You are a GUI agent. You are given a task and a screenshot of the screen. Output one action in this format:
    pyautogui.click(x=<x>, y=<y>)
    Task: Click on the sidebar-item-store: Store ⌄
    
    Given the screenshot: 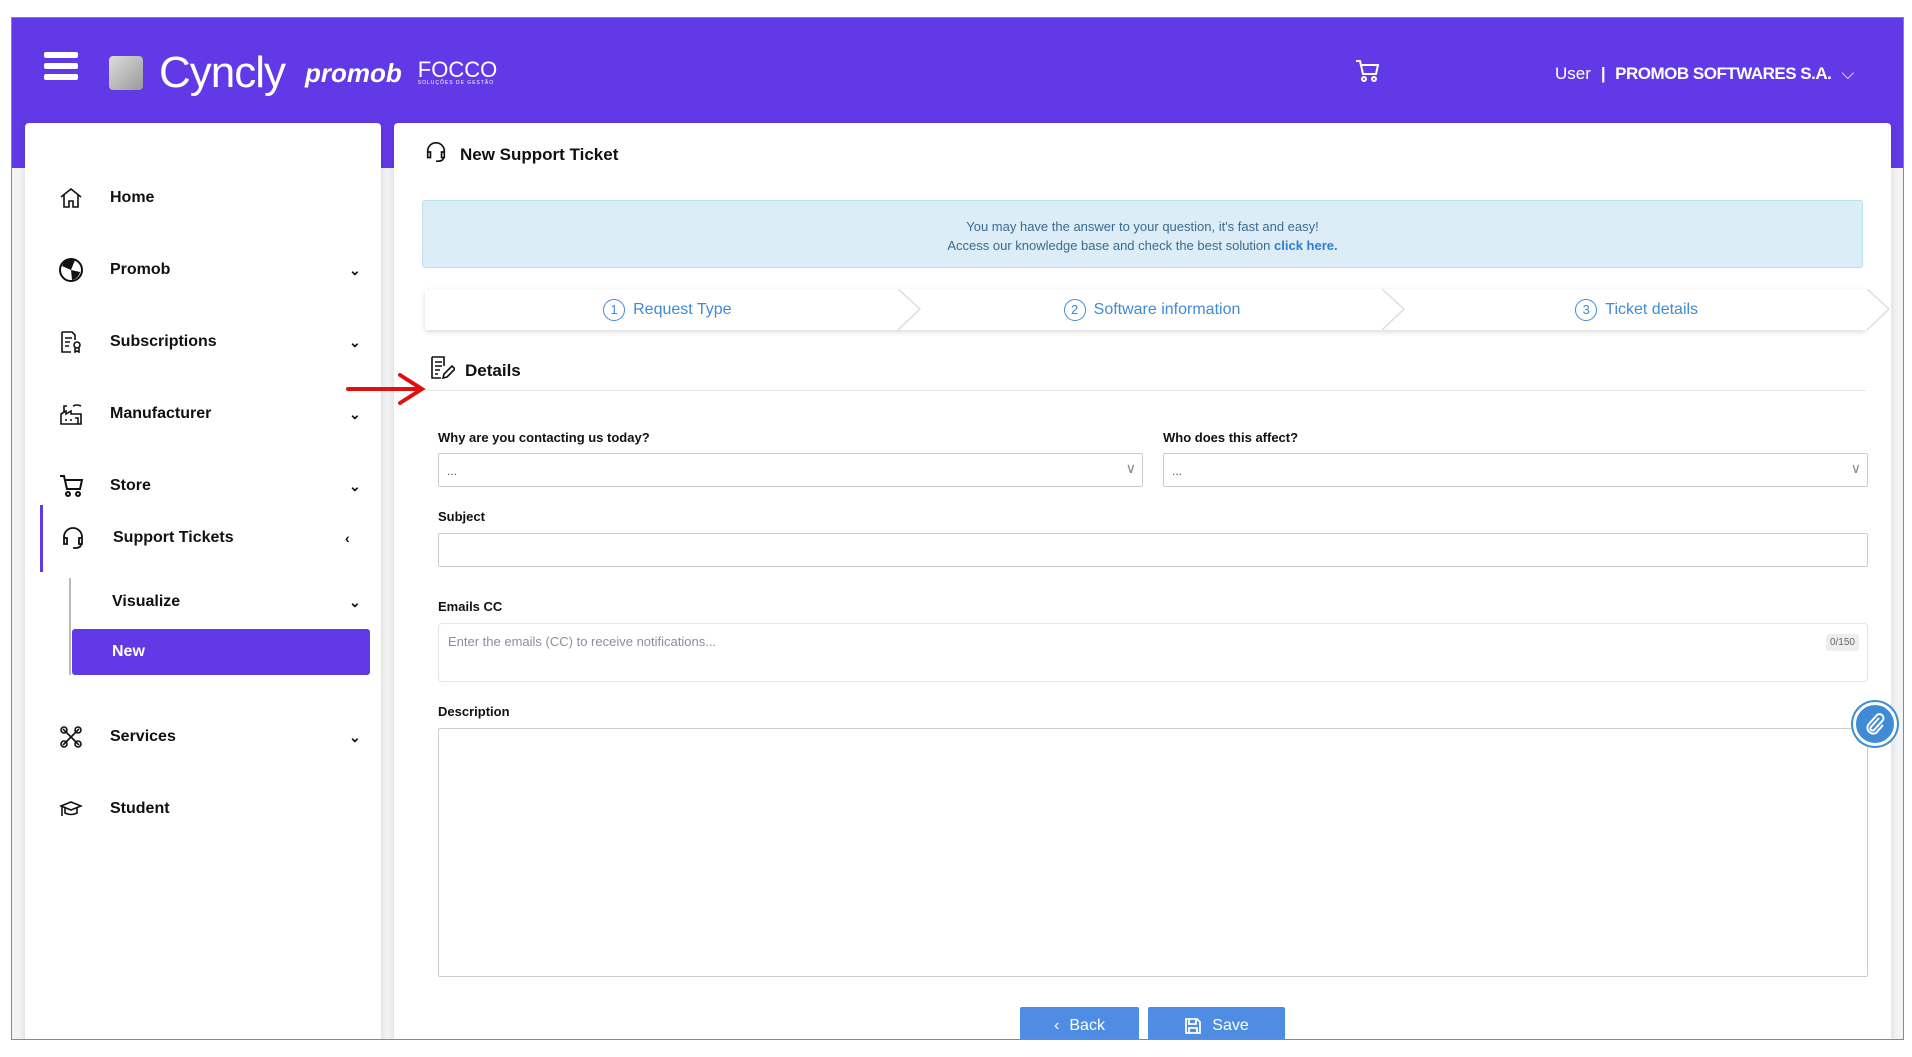 What is the action you would take?
    pyautogui.click(x=203, y=486)
    